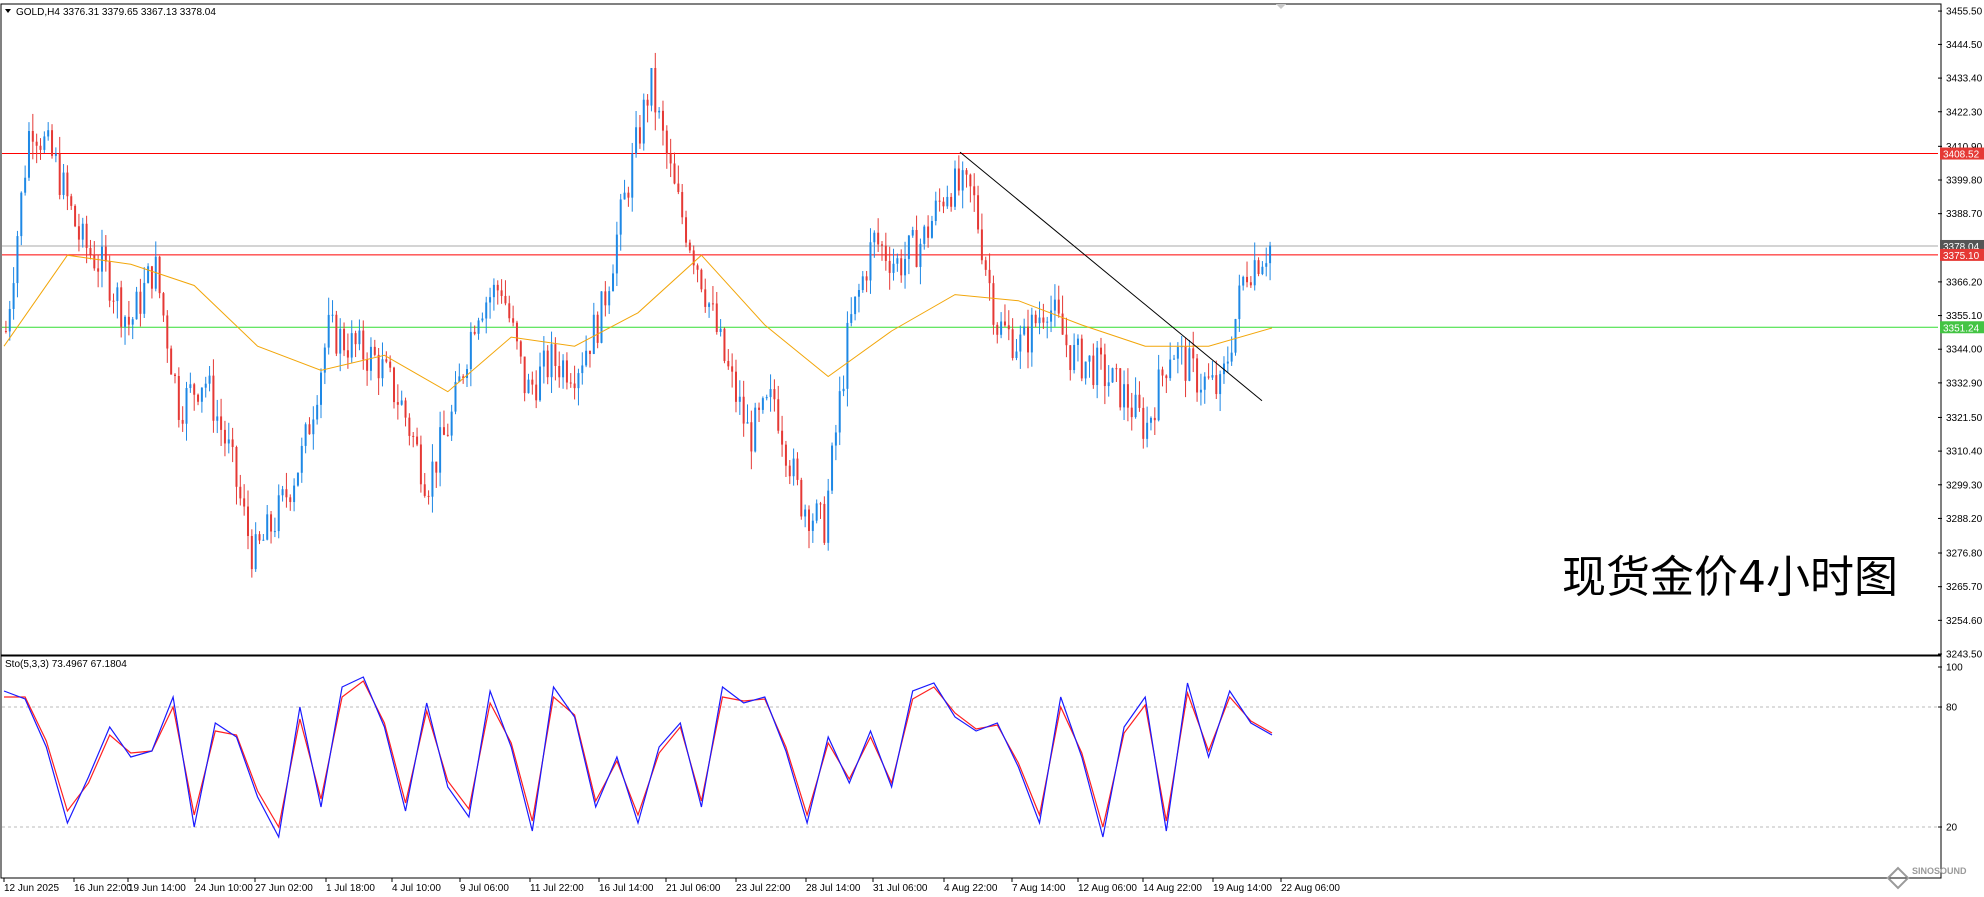 This screenshot has width=1984, height=897. Describe the element at coordinates (484, 888) in the screenshot. I see `time-tick-label: 9 Jul 06:00` at that location.